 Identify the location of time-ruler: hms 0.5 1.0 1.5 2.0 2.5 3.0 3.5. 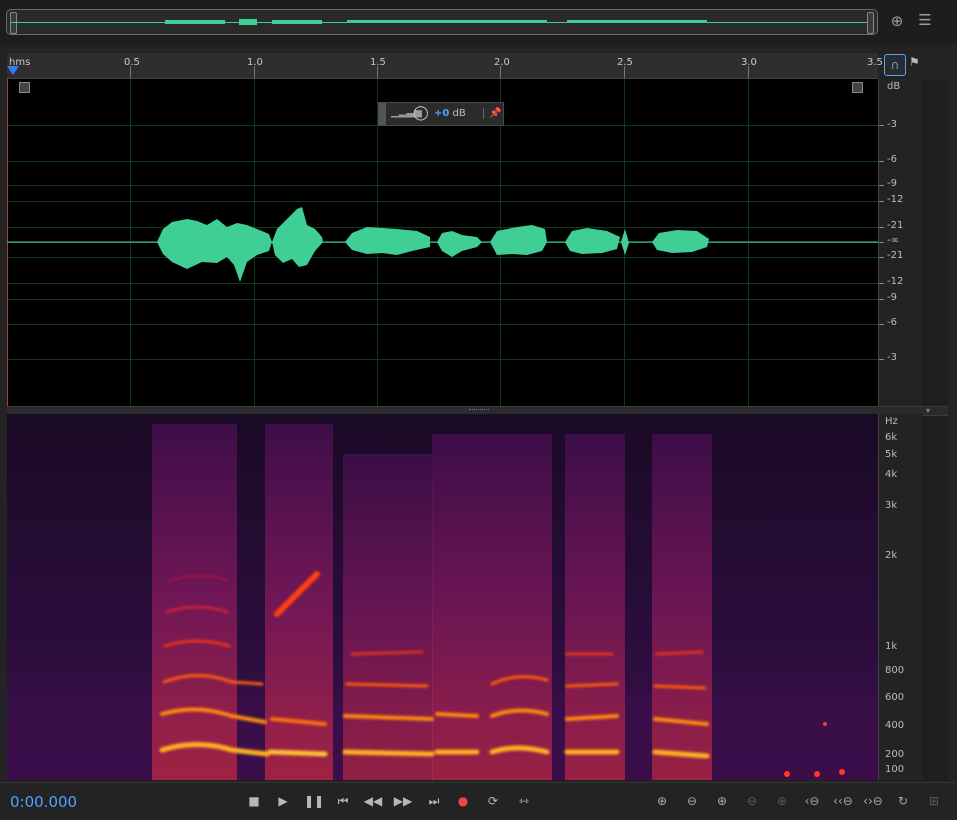
(445, 66).